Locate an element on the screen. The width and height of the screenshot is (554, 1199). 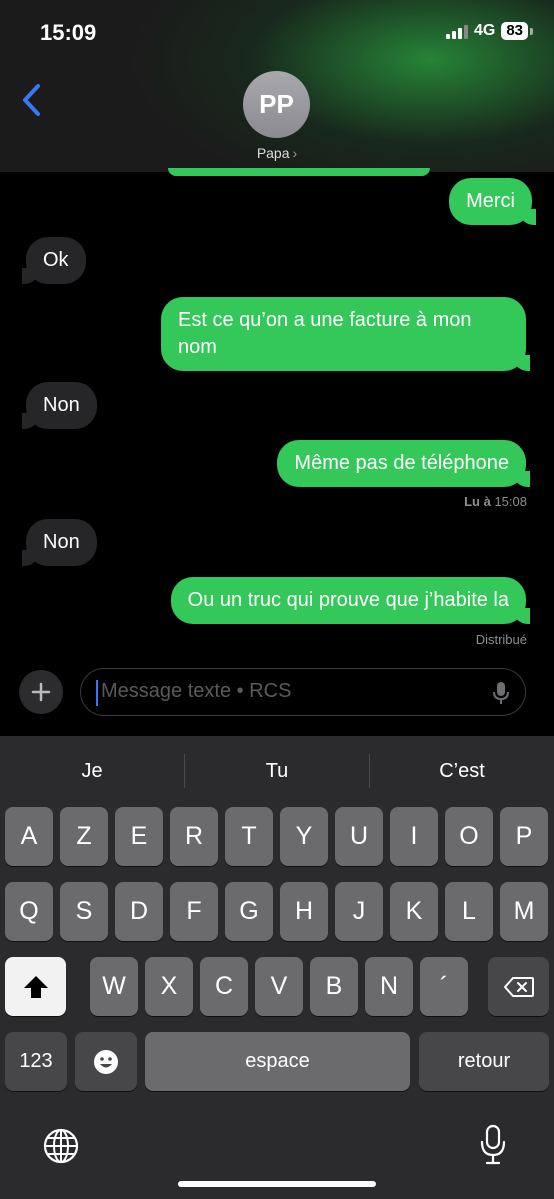
message-placeholder: Message texte • RCS is located at coordinates (196, 691).